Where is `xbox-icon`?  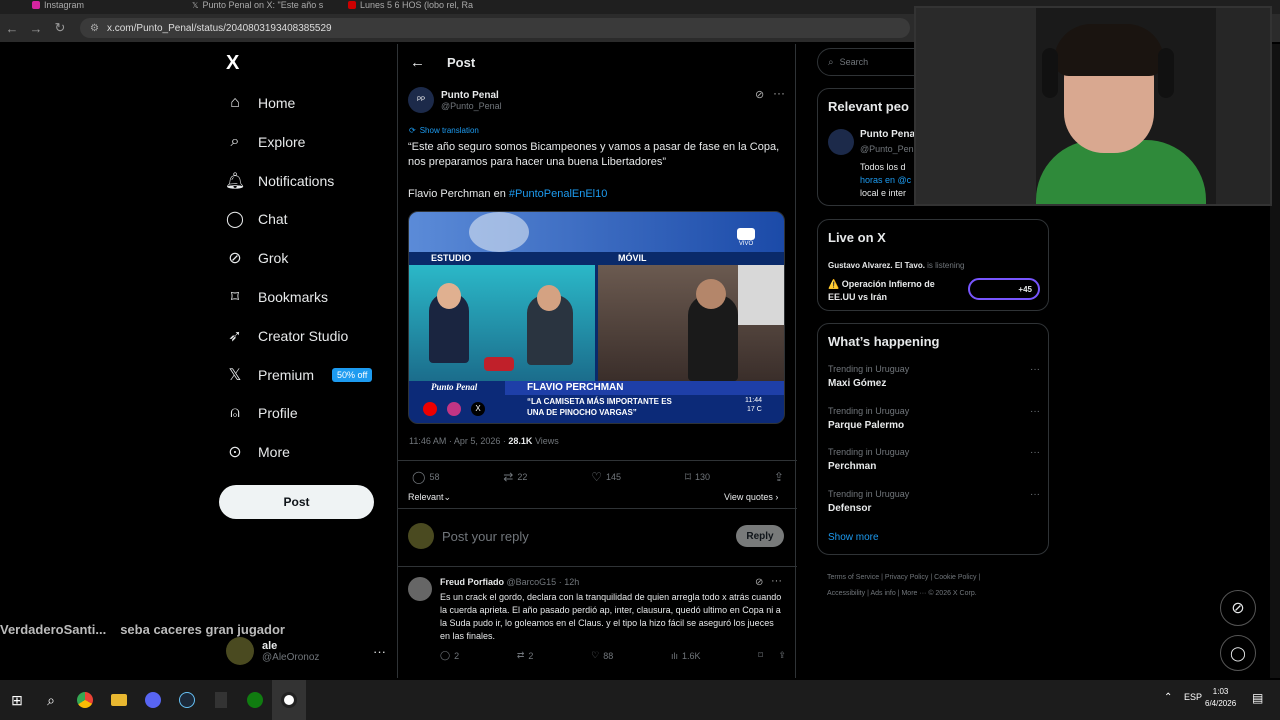
xbox-icon is located at coordinates (255, 700).